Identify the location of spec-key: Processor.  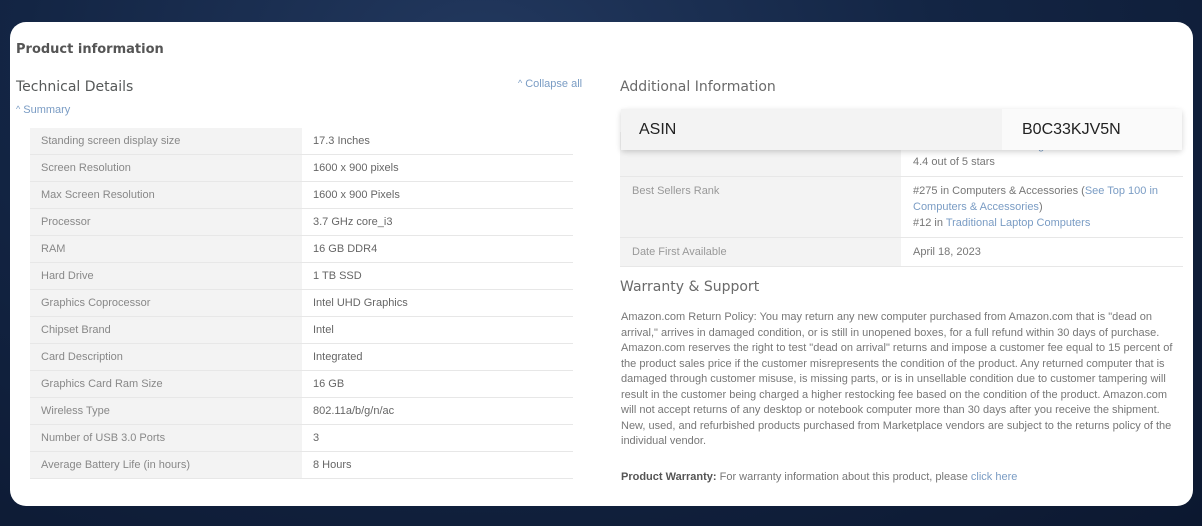
(166, 222).